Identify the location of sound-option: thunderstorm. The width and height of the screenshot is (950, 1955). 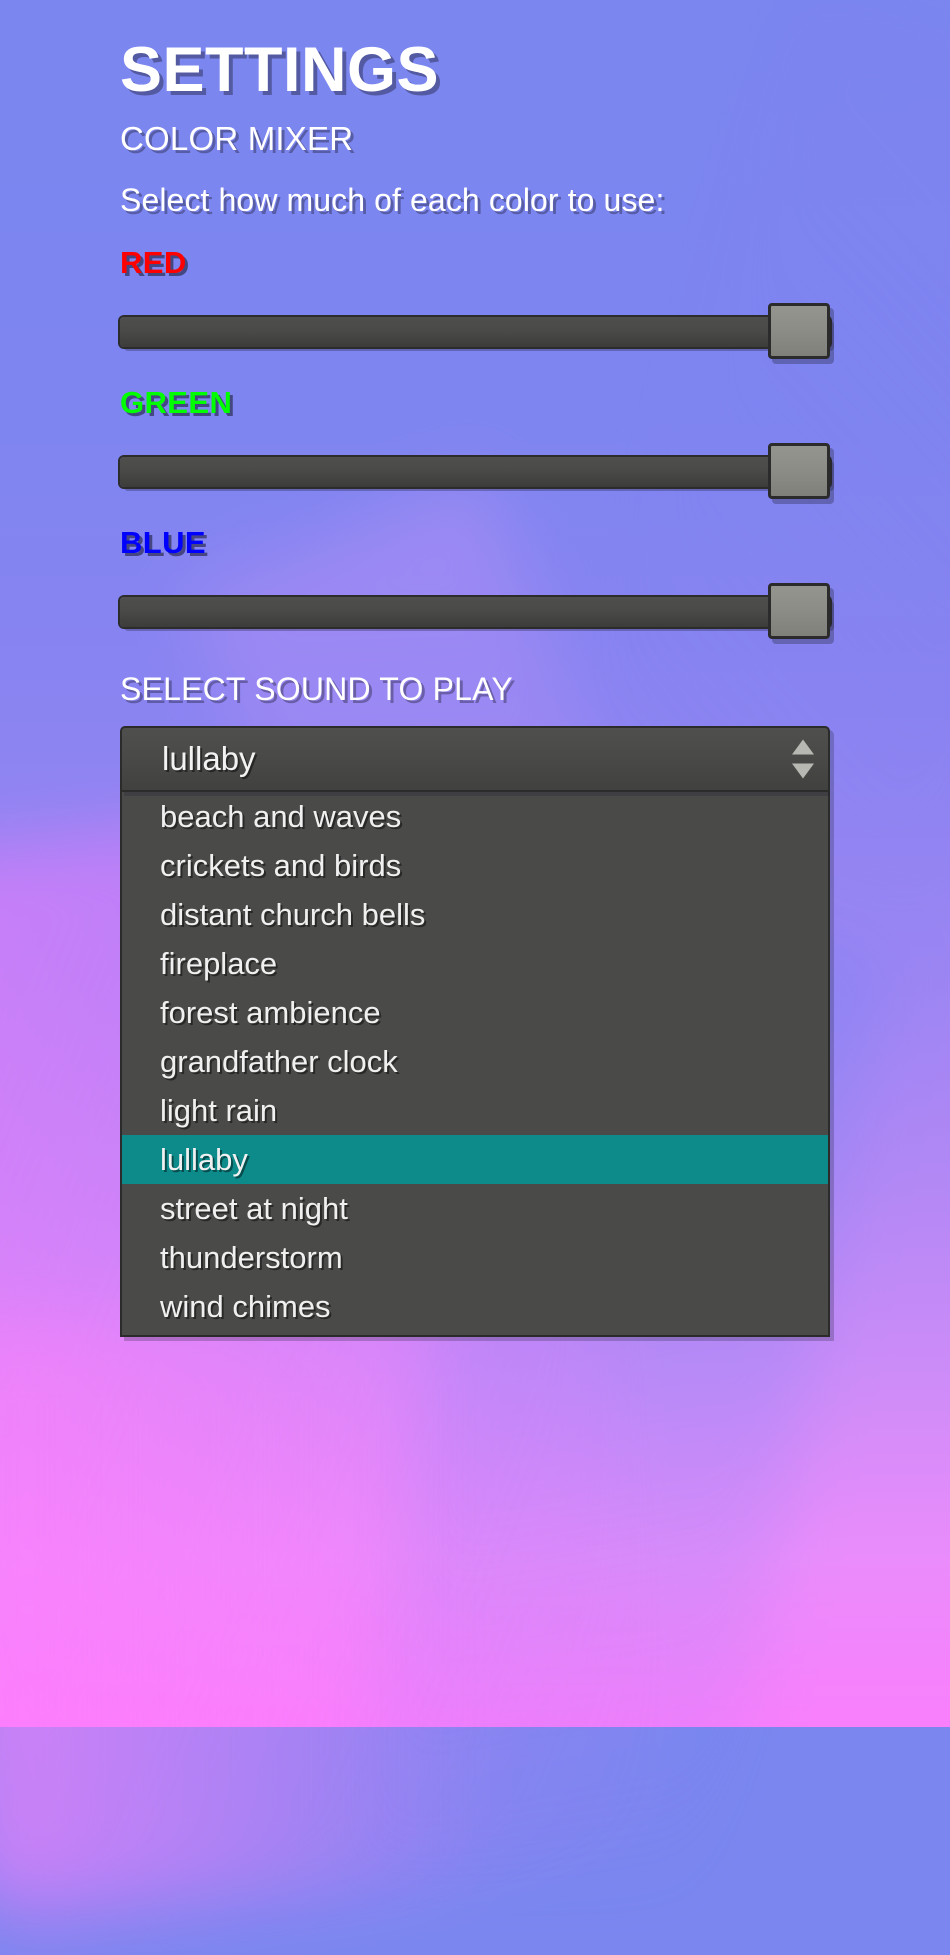
(475, 1257).